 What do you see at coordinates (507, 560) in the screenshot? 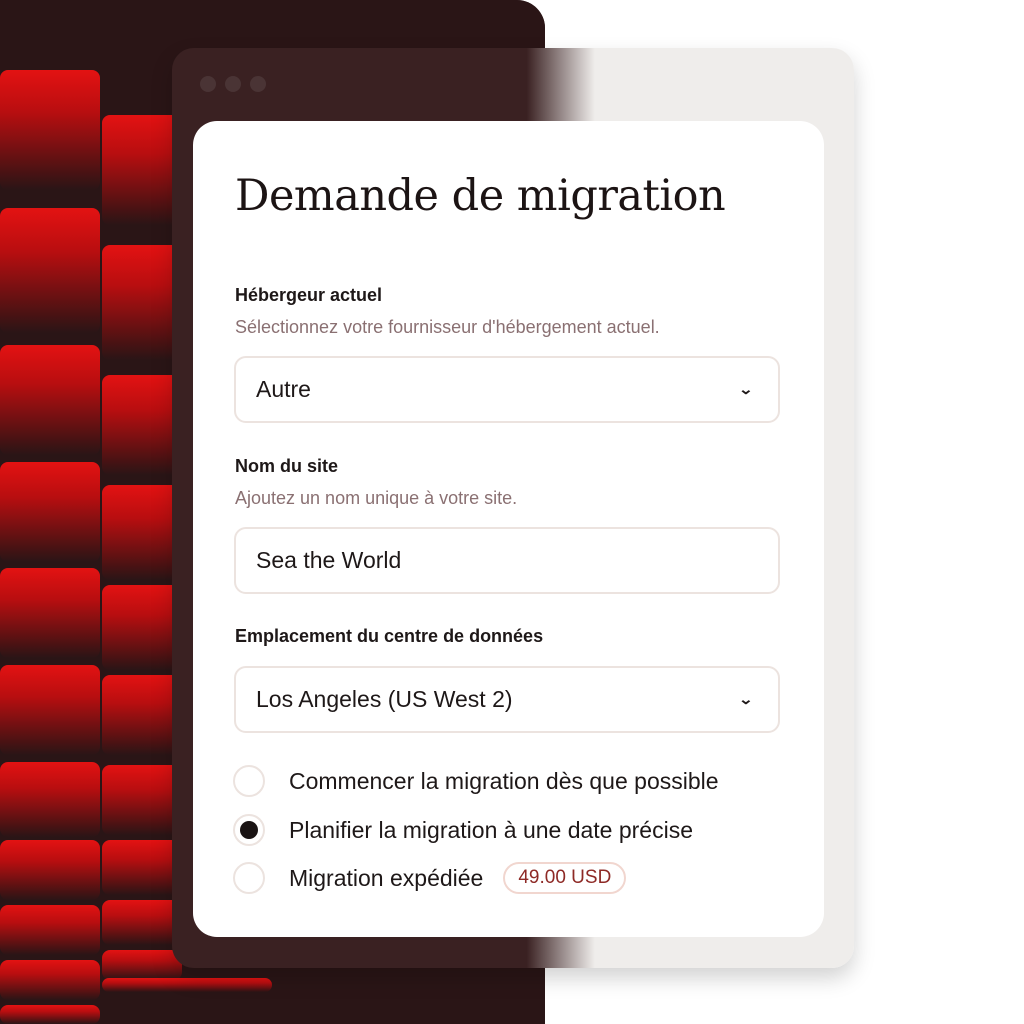
I see `site-name-input: Sea the World` at bounding box center [507, 560].